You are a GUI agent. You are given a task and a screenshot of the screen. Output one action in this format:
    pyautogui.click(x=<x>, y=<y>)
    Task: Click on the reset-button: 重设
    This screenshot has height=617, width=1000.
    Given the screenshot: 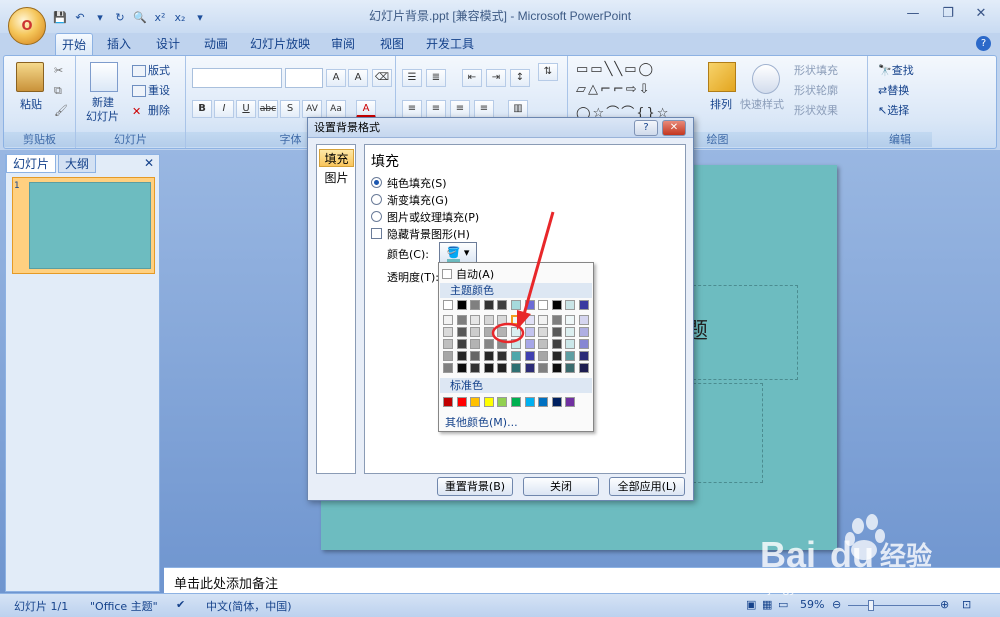 What is the action you would take?
    pyautogui.click(x=151, y=90)
    